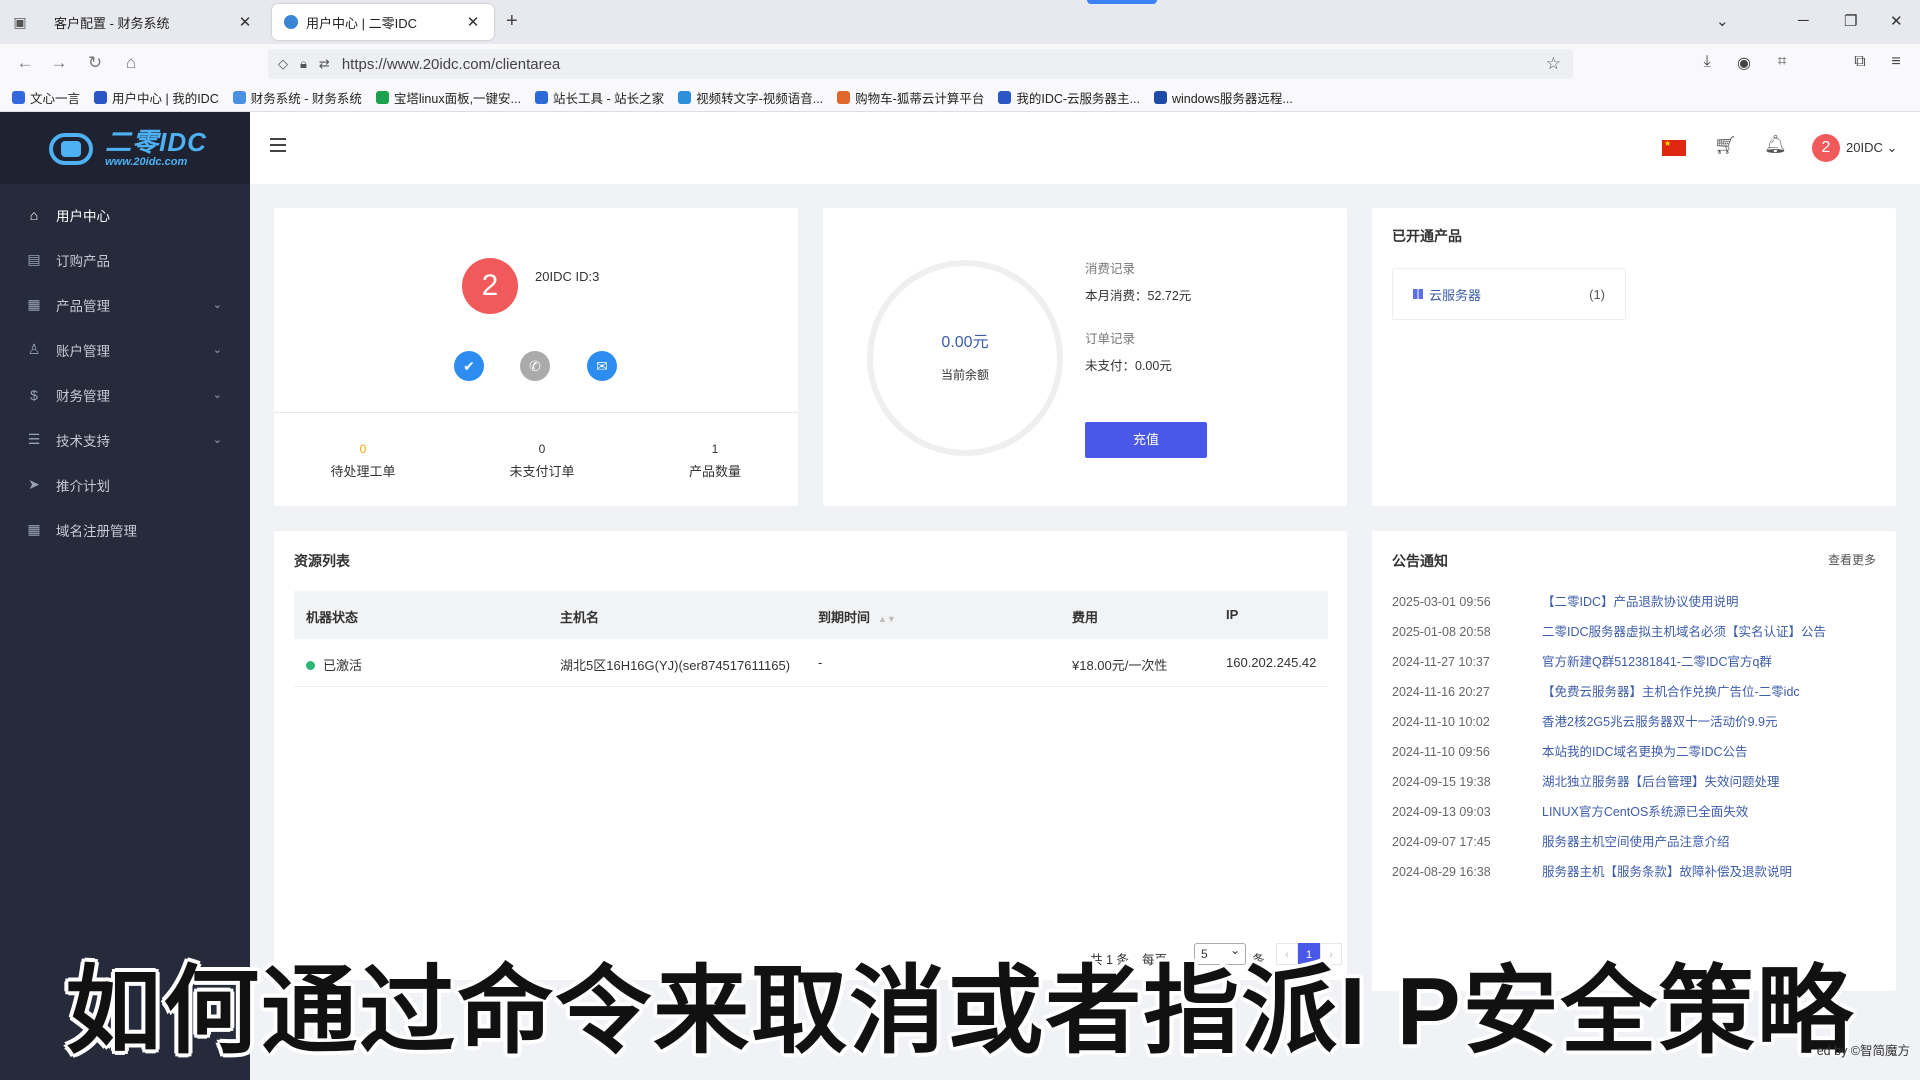 This screenshot has width=1920, height=1080. What do you see at coordinates (131, 63) in the screenshot?
I see `home-icon: ⌂` at bounding box center [131, 63].